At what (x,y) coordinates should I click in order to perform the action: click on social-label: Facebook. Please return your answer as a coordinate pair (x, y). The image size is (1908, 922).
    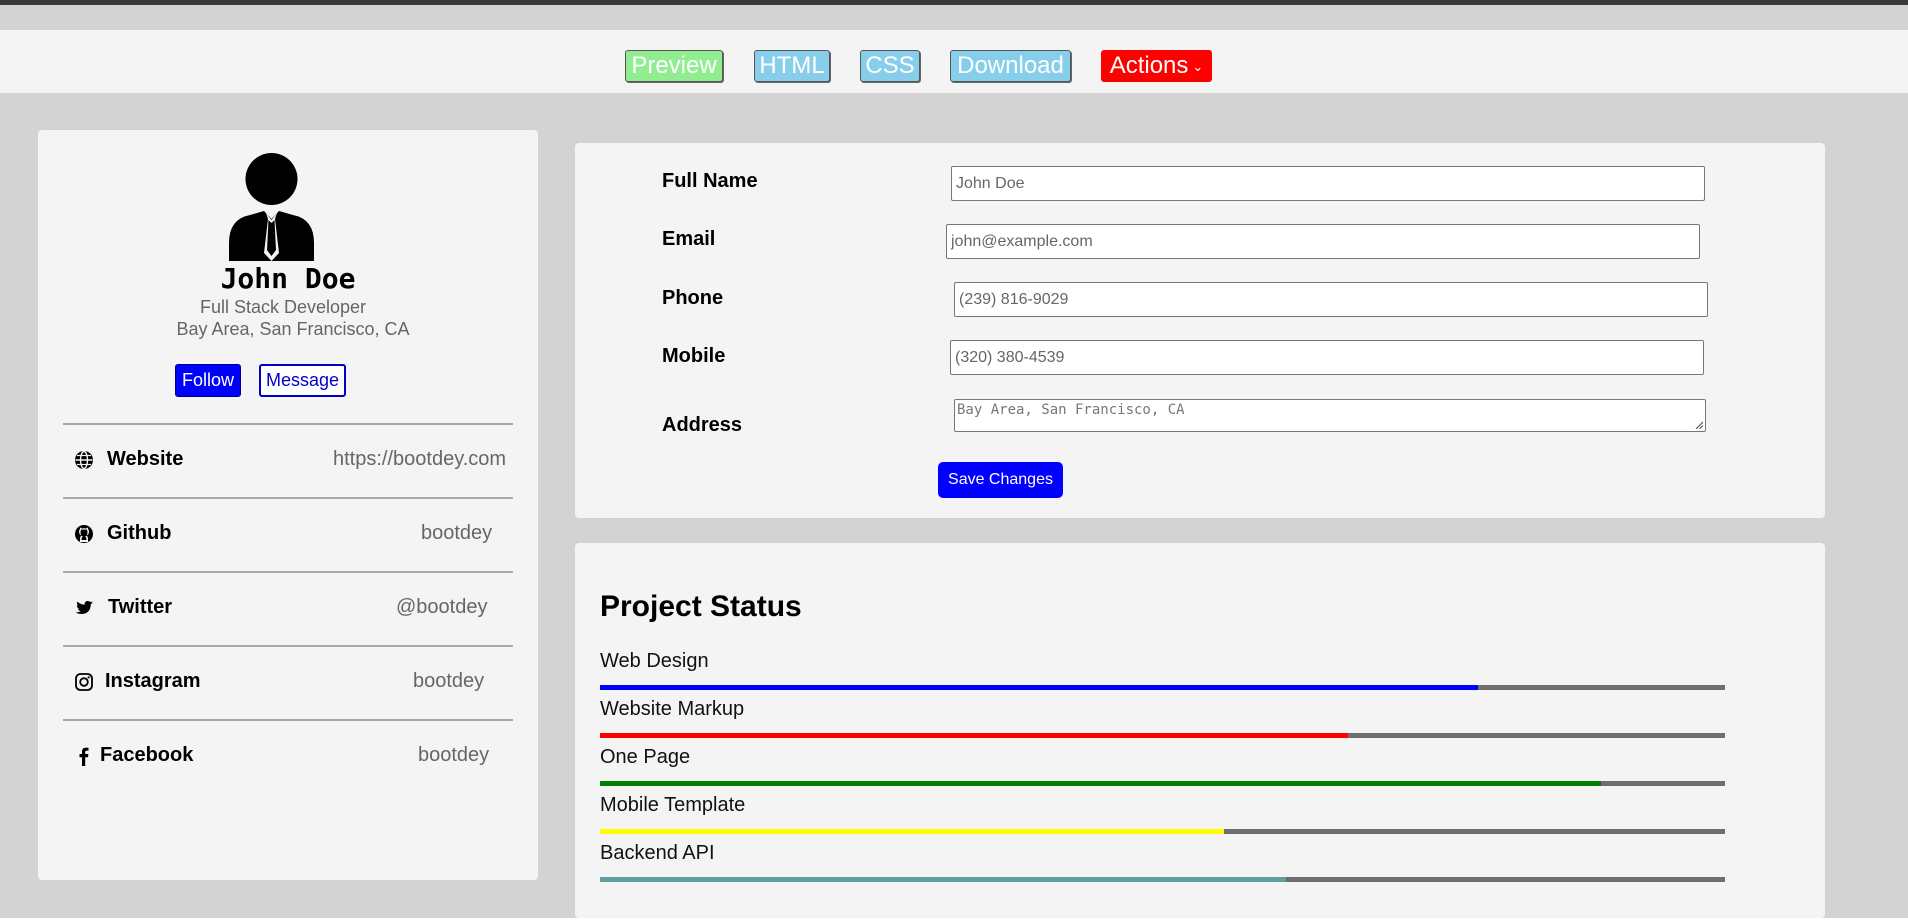
    Looking at the image, I should click on (147, 755).